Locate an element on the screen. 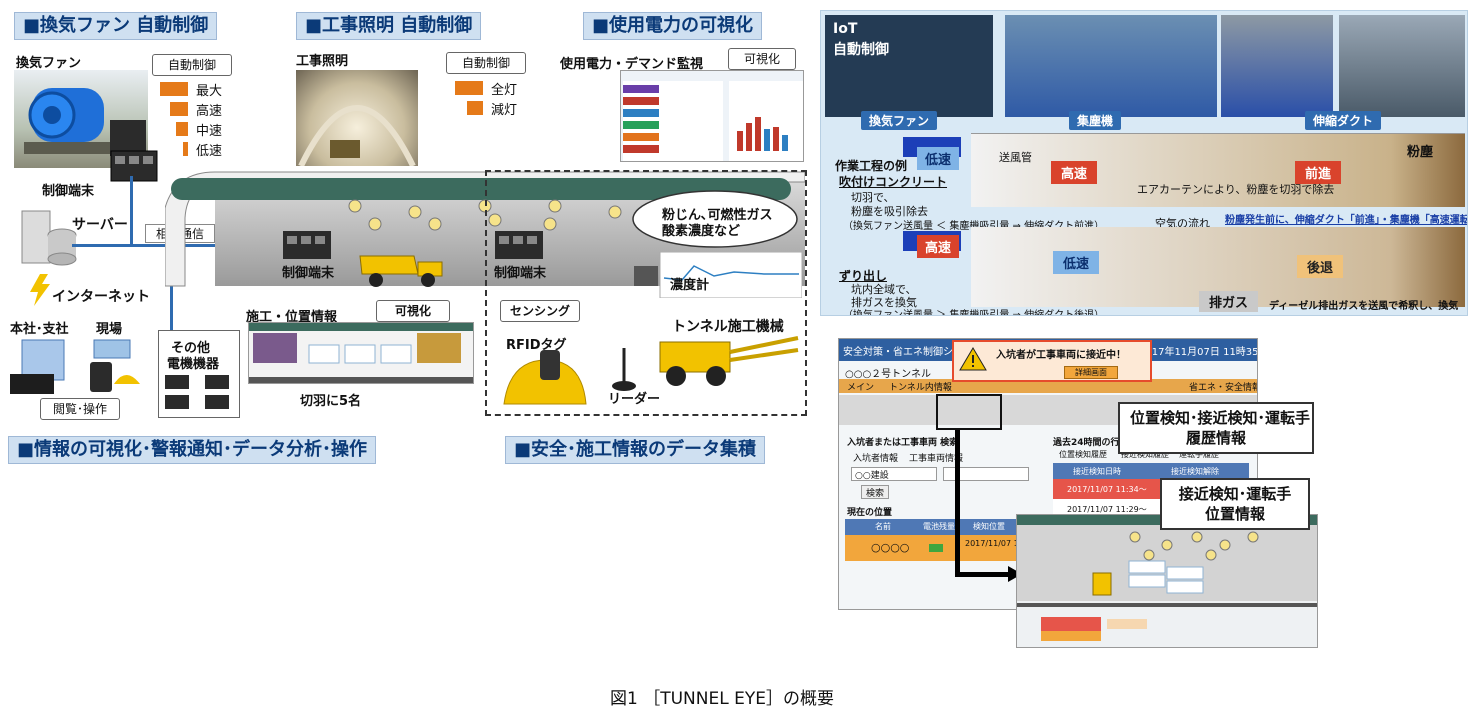 This screenshot has width=1476, height=717. iot-collector-label: 集塵機 is located at coordinates (1095, 120).